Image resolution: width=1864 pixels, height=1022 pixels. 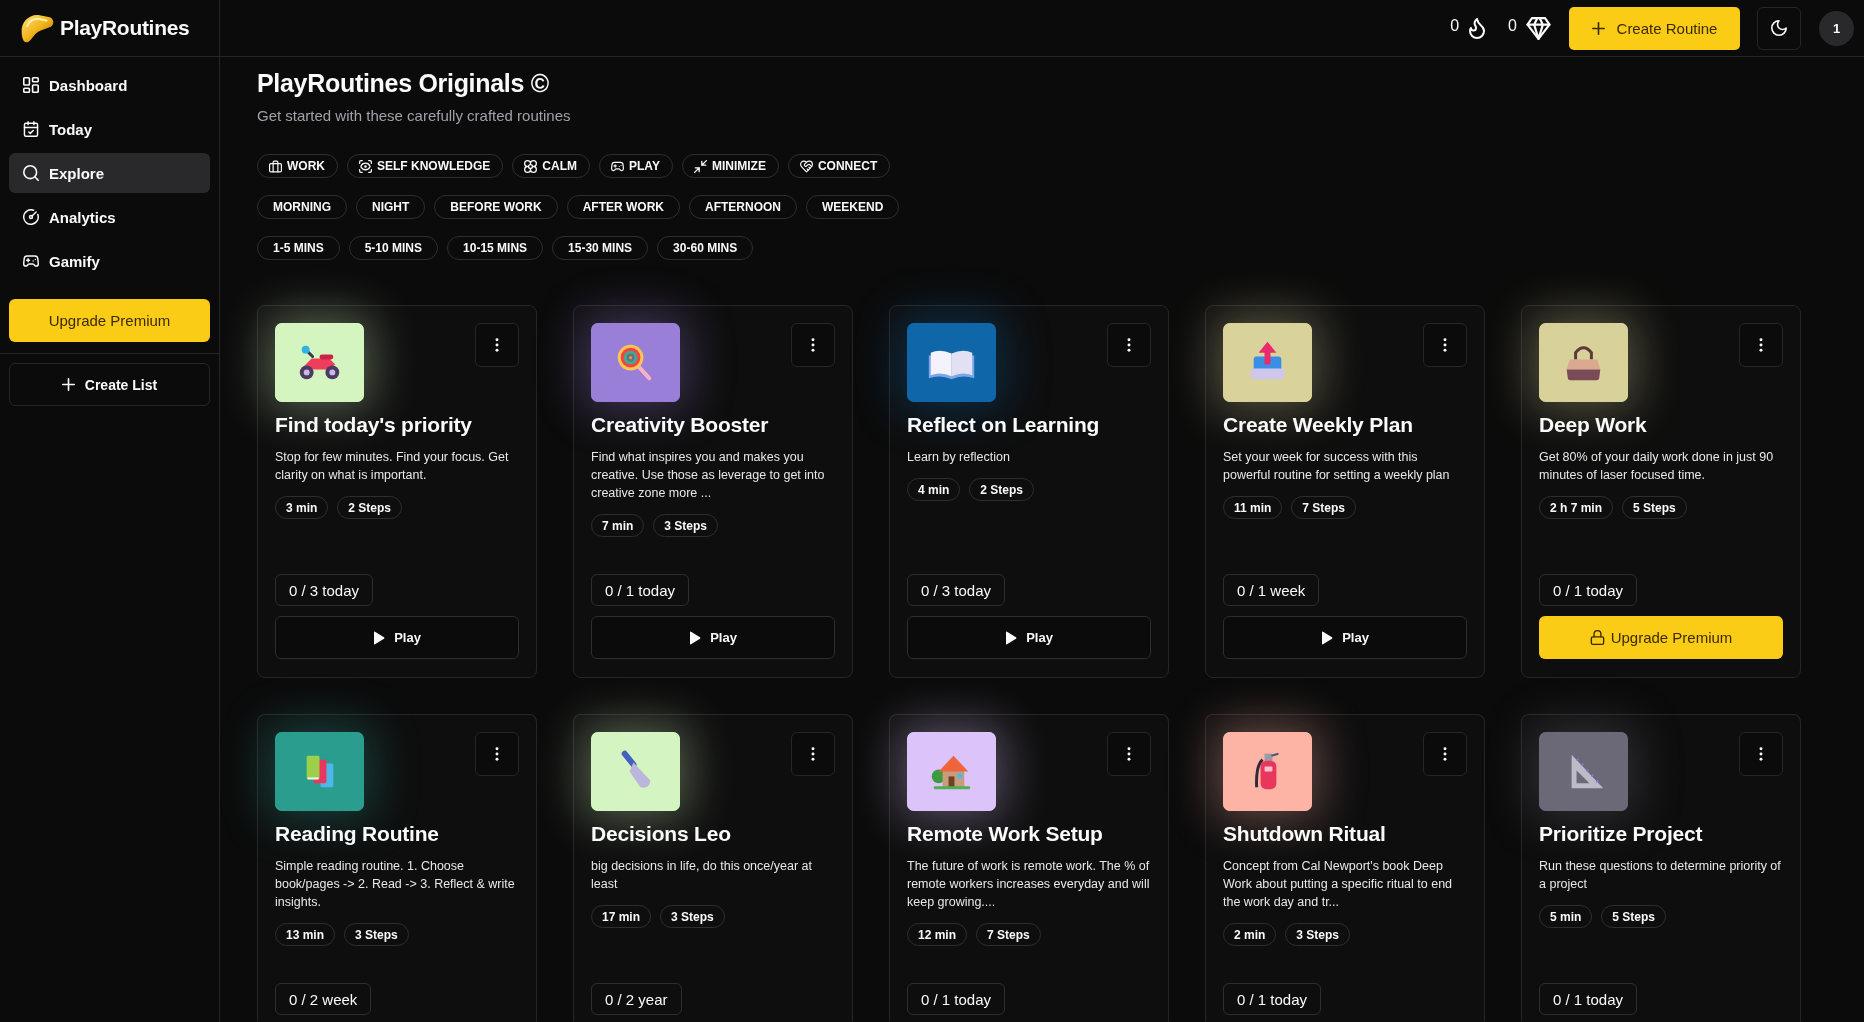 What do you see at coordinates (1337, 466) in the screenshot?
I see `routine-description: Set your week for success with this powerful routine for setting a weekly plan` at bounding box center [1337, 466].